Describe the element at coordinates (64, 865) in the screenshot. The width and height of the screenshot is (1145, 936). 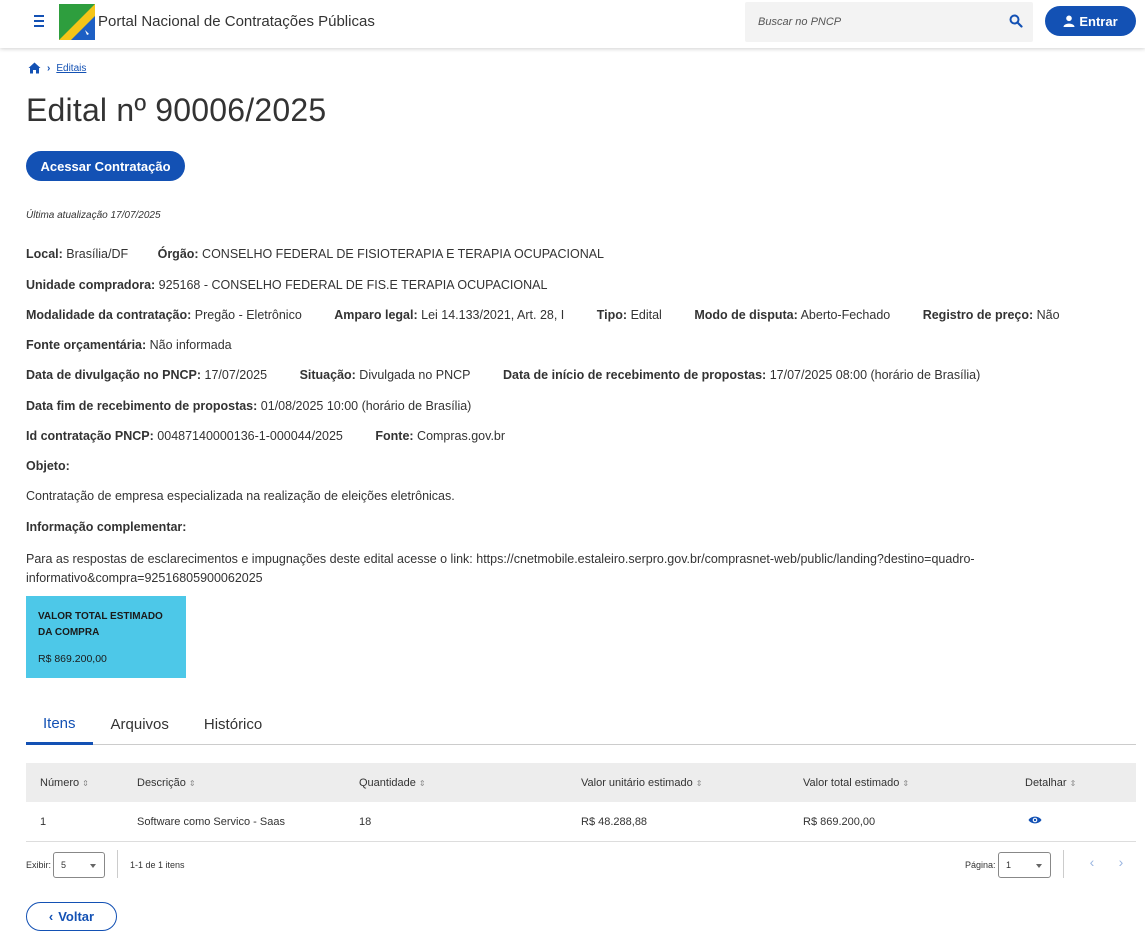
I see `page-size-value: 5` at that location.